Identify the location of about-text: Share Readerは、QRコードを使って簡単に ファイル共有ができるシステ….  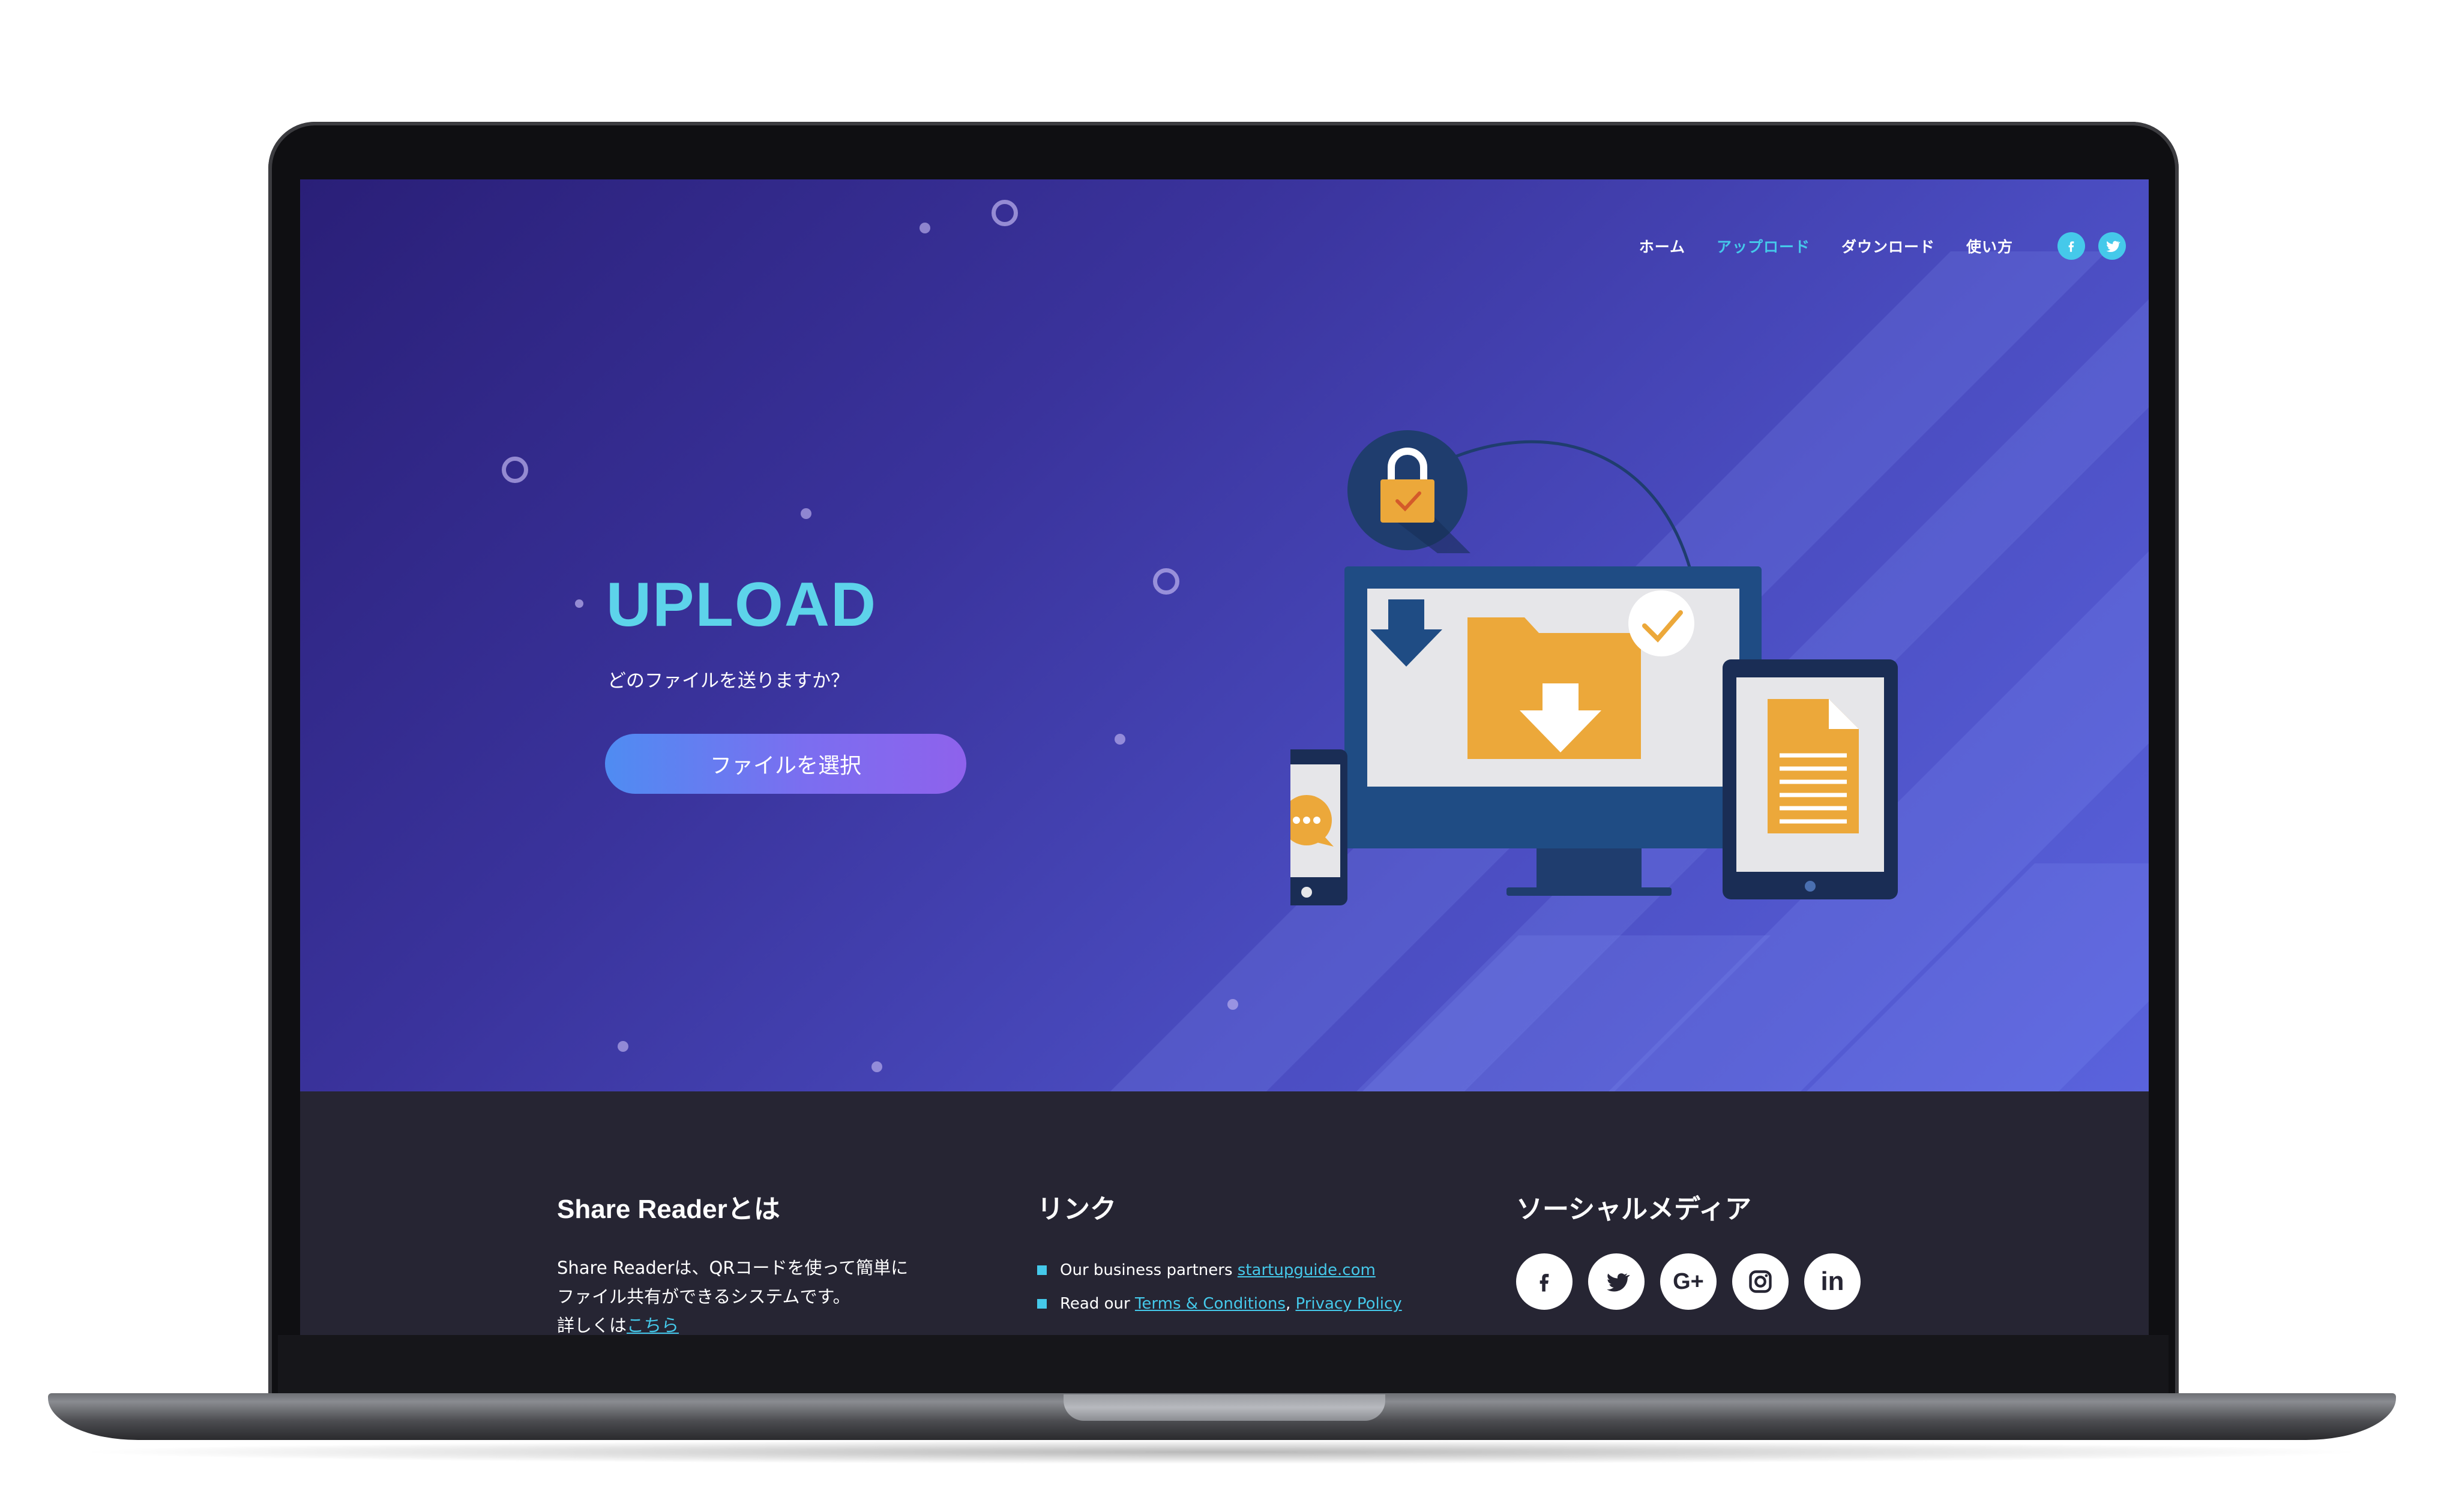
(773, 1294).